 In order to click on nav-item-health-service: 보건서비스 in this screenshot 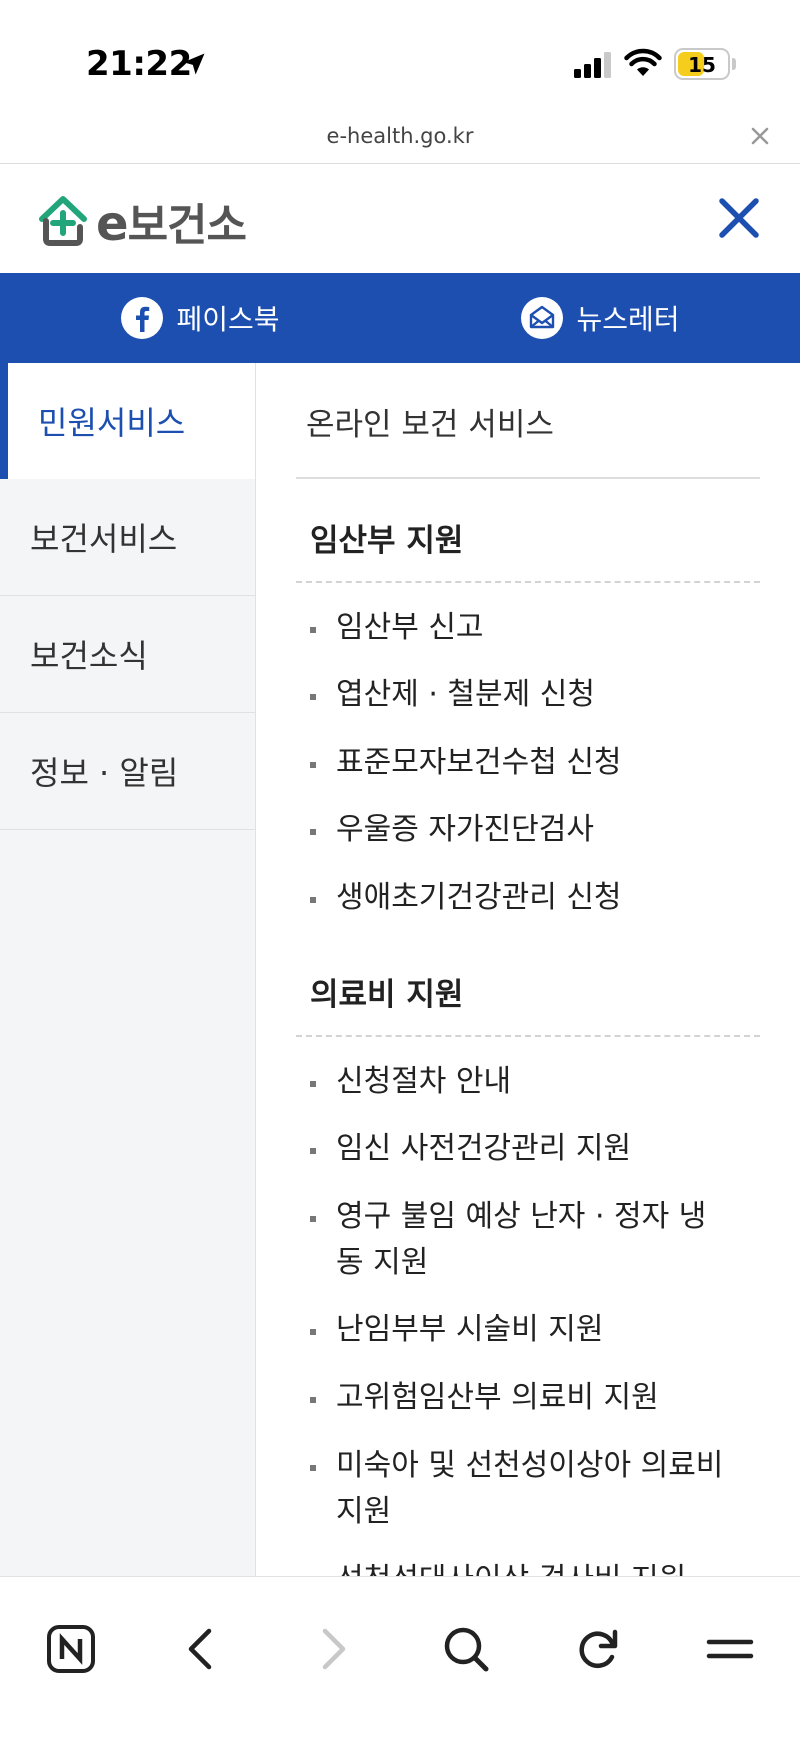, I will do `click(127, 537)`.